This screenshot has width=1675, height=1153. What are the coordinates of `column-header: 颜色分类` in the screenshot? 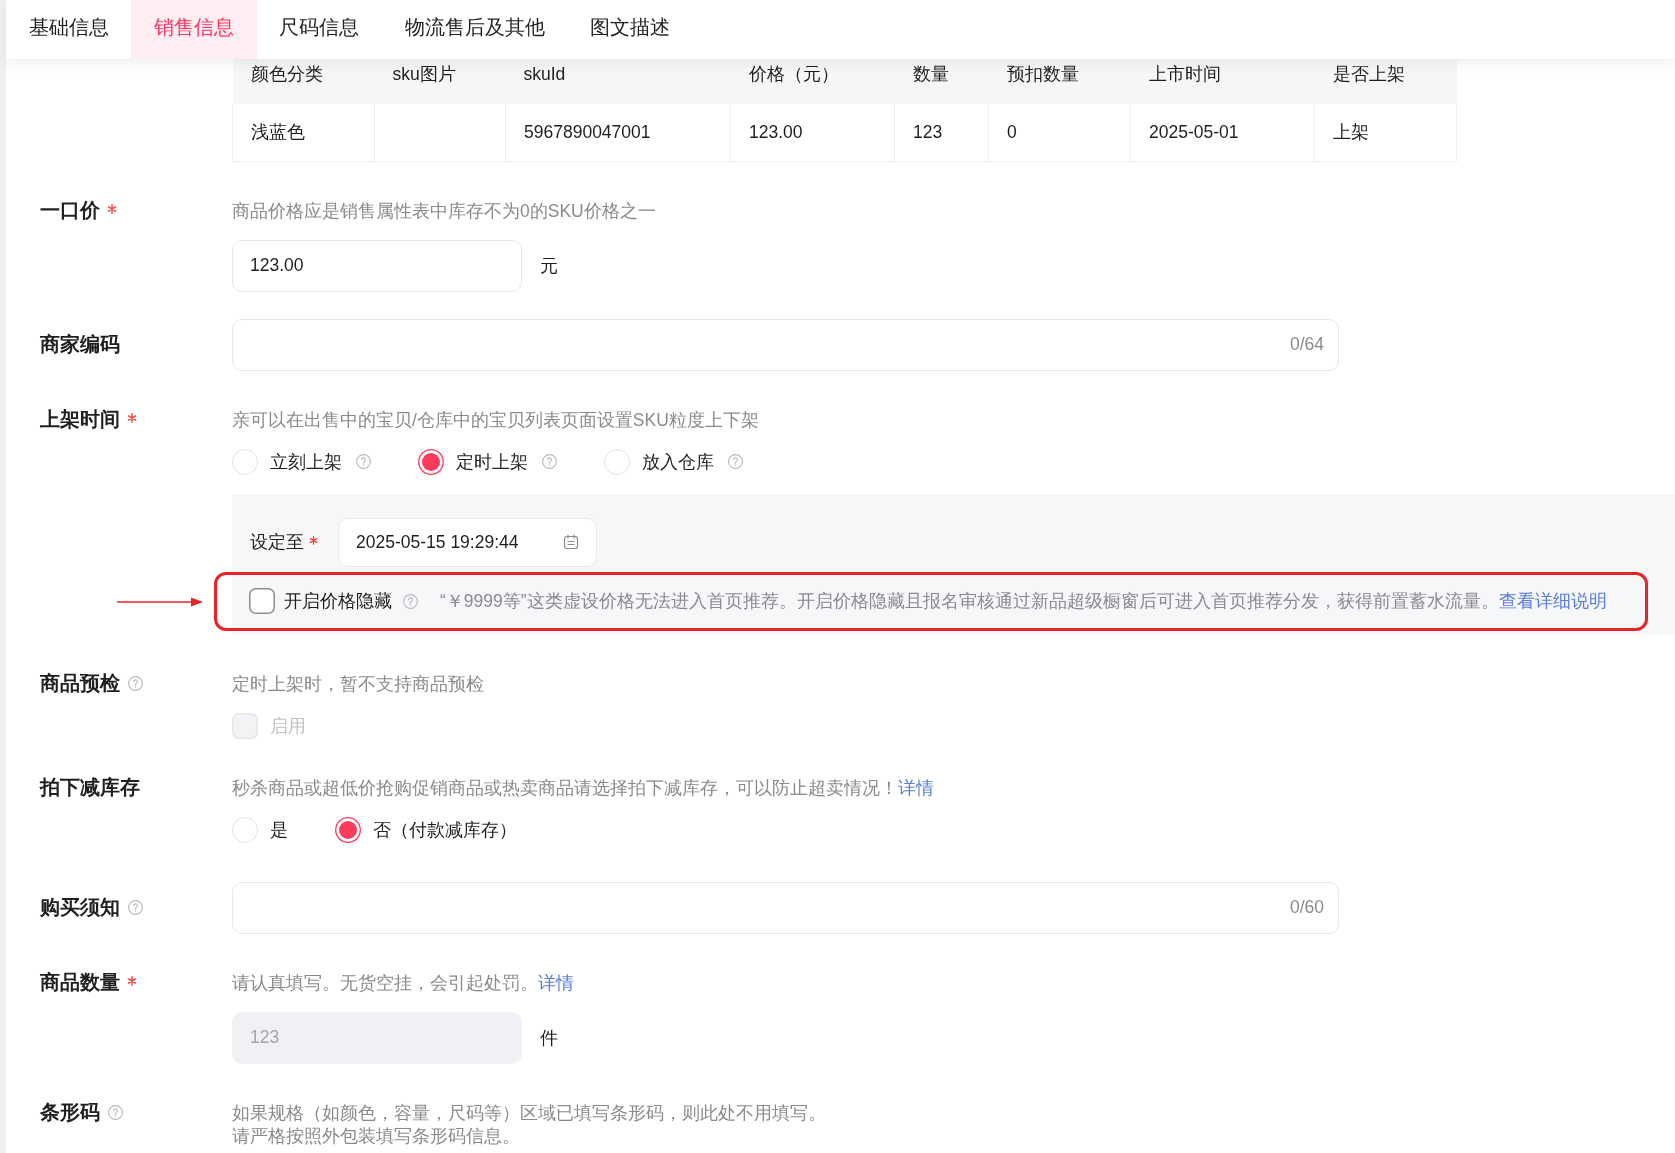 It's located at (303, 81).